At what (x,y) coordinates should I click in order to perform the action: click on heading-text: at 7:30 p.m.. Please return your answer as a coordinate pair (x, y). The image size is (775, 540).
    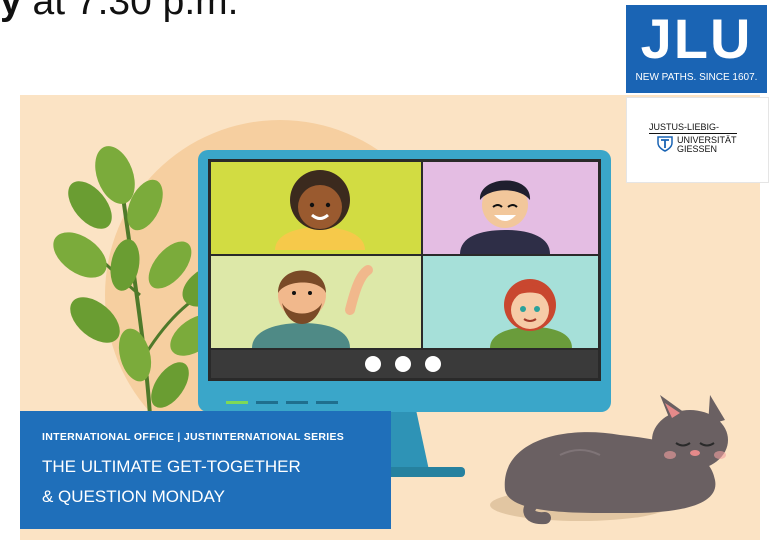
    Looking at the image, I should click on (130, 11).